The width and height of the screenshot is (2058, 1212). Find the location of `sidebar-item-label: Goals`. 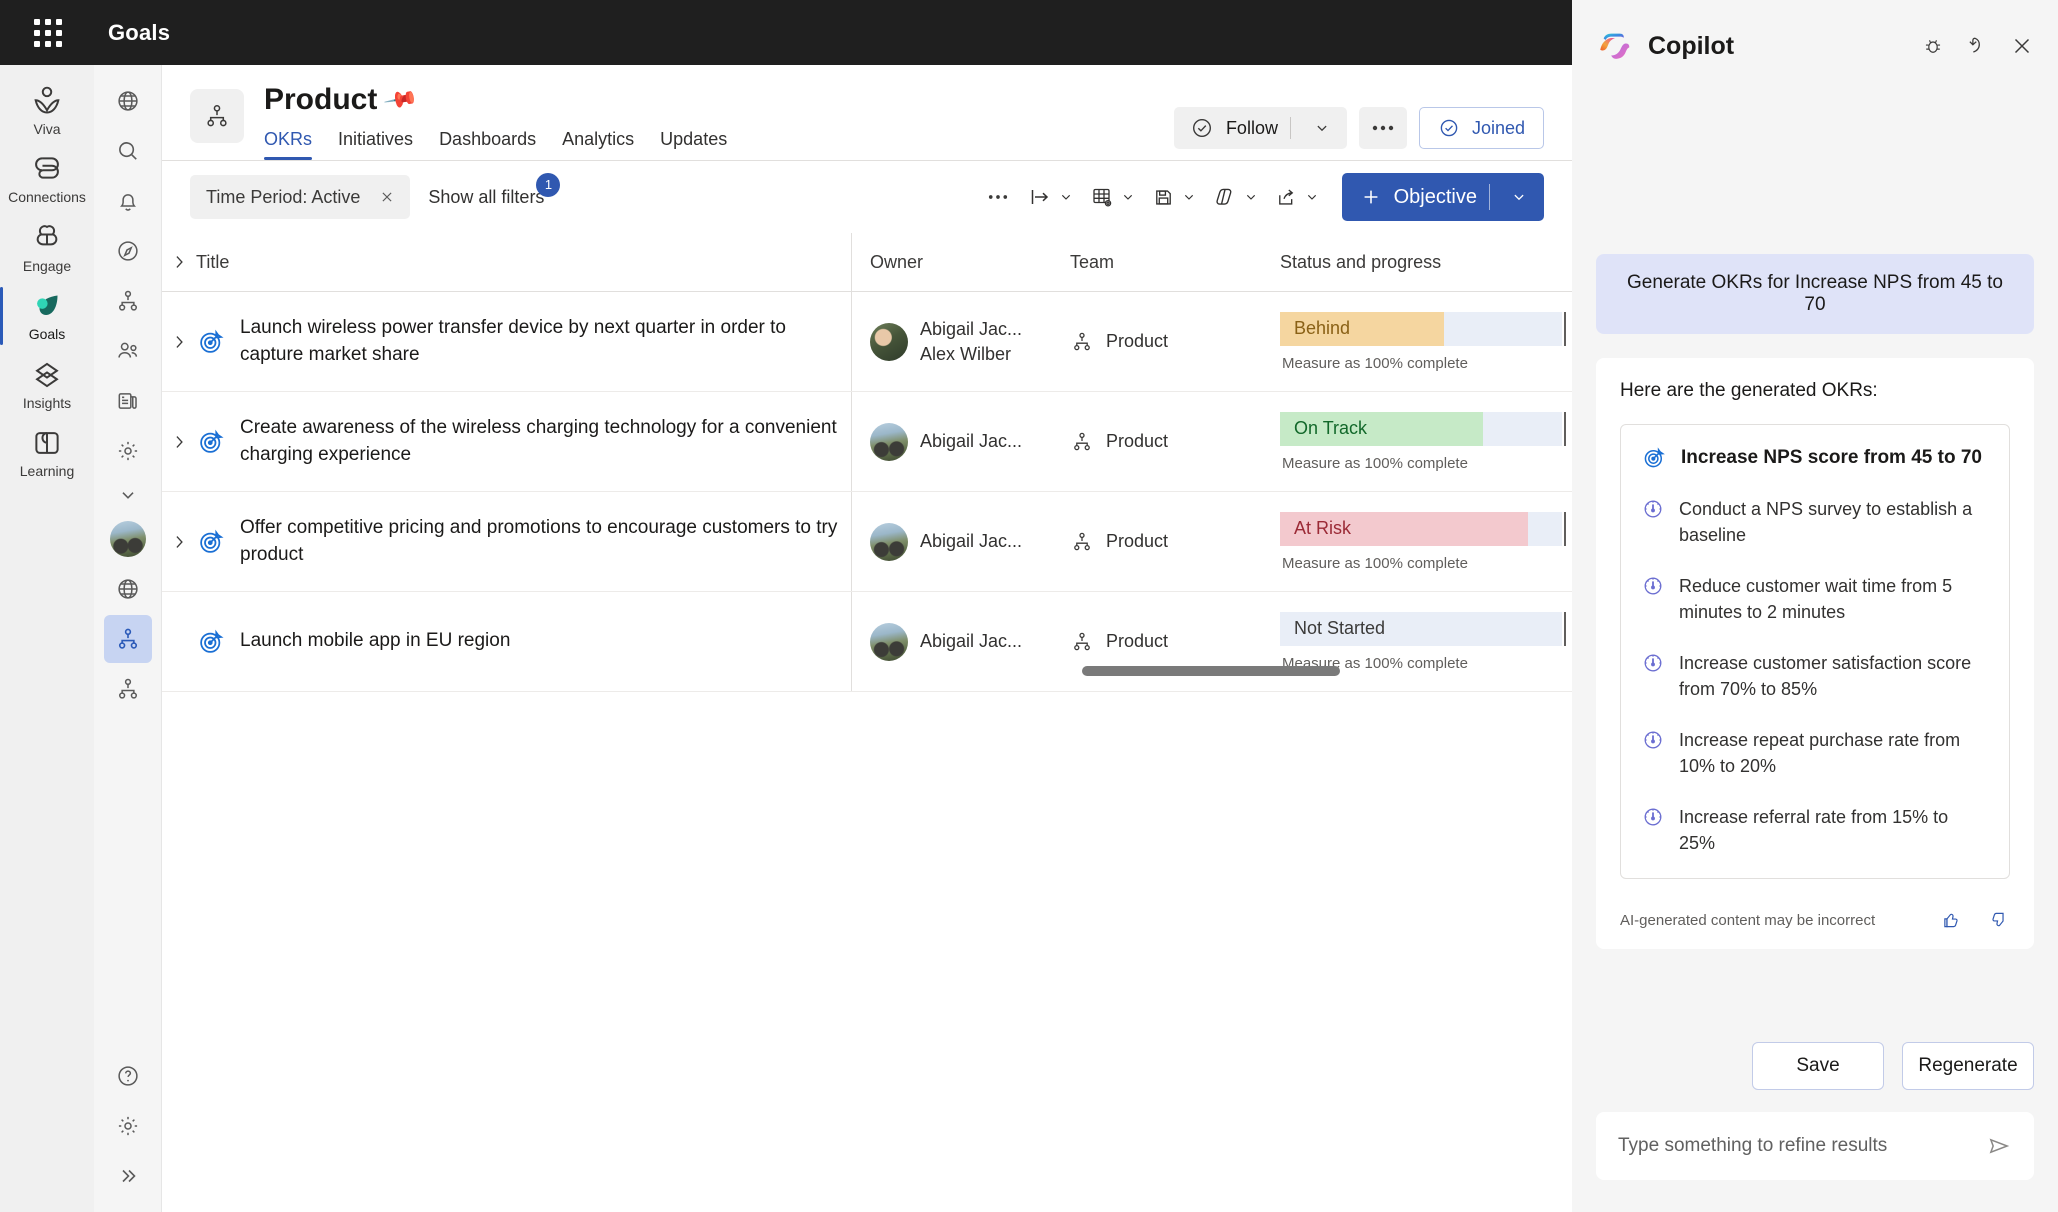

sidebar-item-label: Goals is located at coordinates (47, 334).